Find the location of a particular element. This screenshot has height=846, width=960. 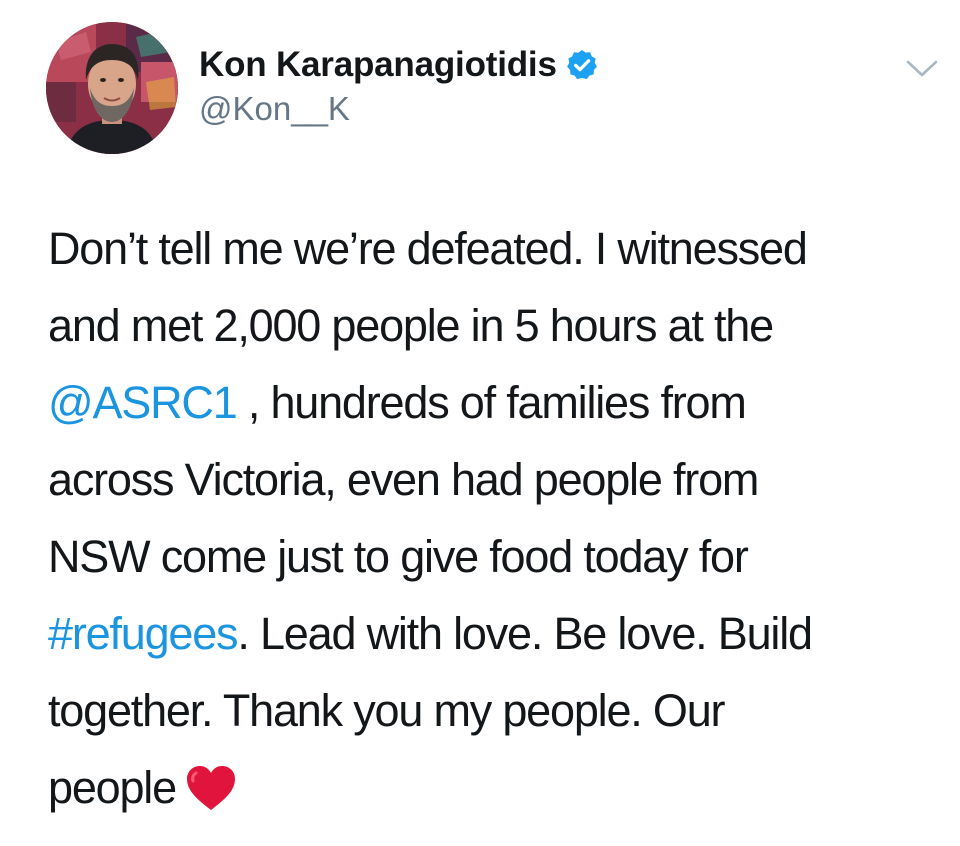

mention-link: @ASRC1 is located at coordinates (143, 402).